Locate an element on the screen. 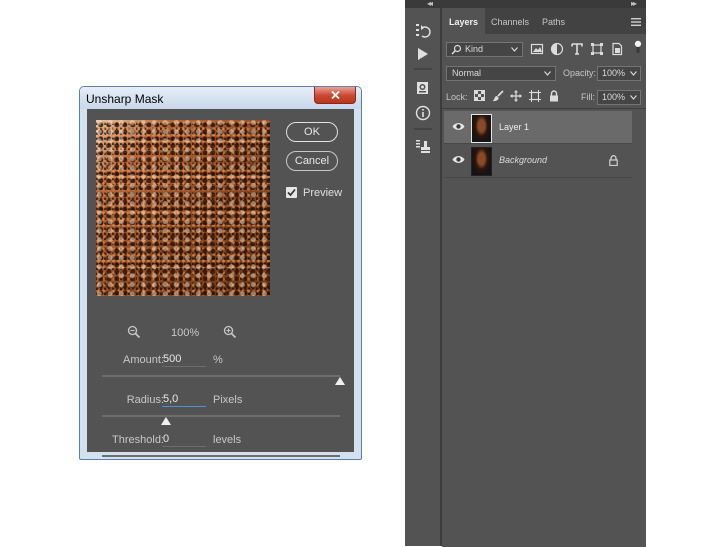  type-layer-filter-icon is located at coordinates (577, 49).